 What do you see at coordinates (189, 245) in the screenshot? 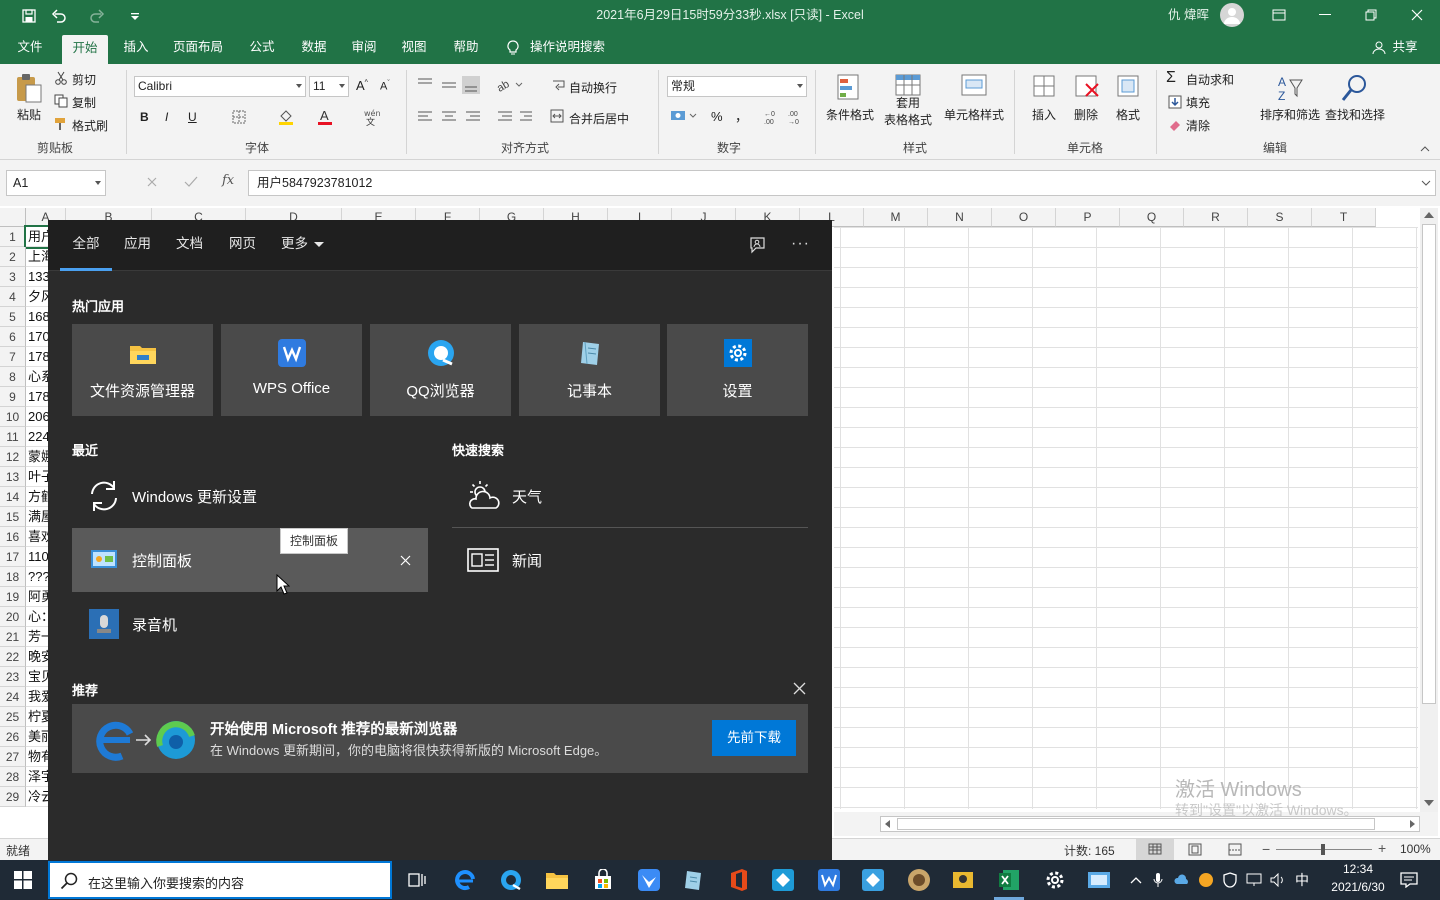
I see `search-tab-docs: 文档` at bounding box center [189, 245].